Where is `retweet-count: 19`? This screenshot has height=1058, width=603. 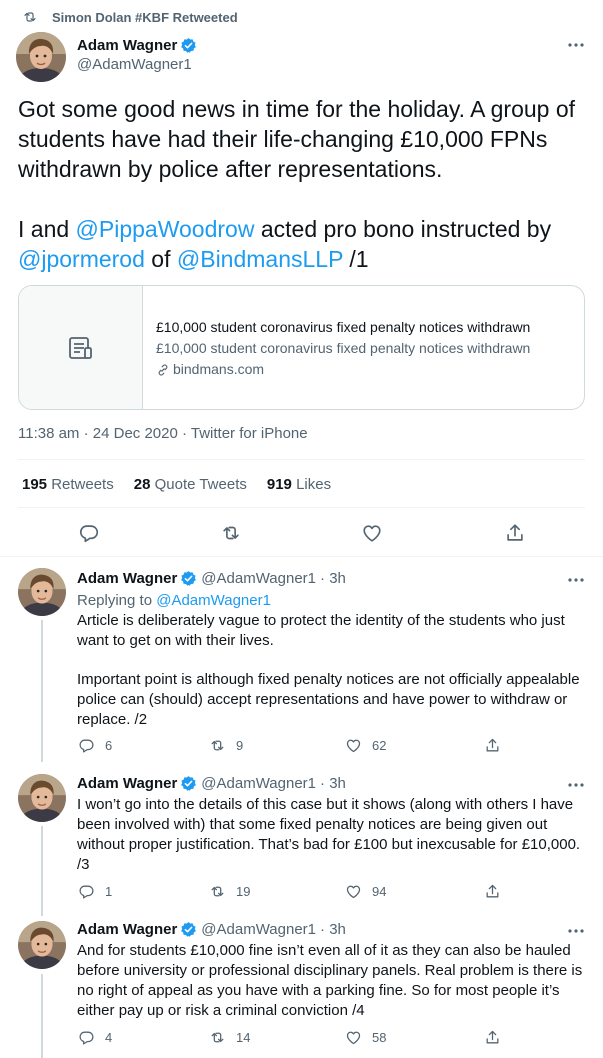
retweet-count: 19 is located at coordinates (243, 891).